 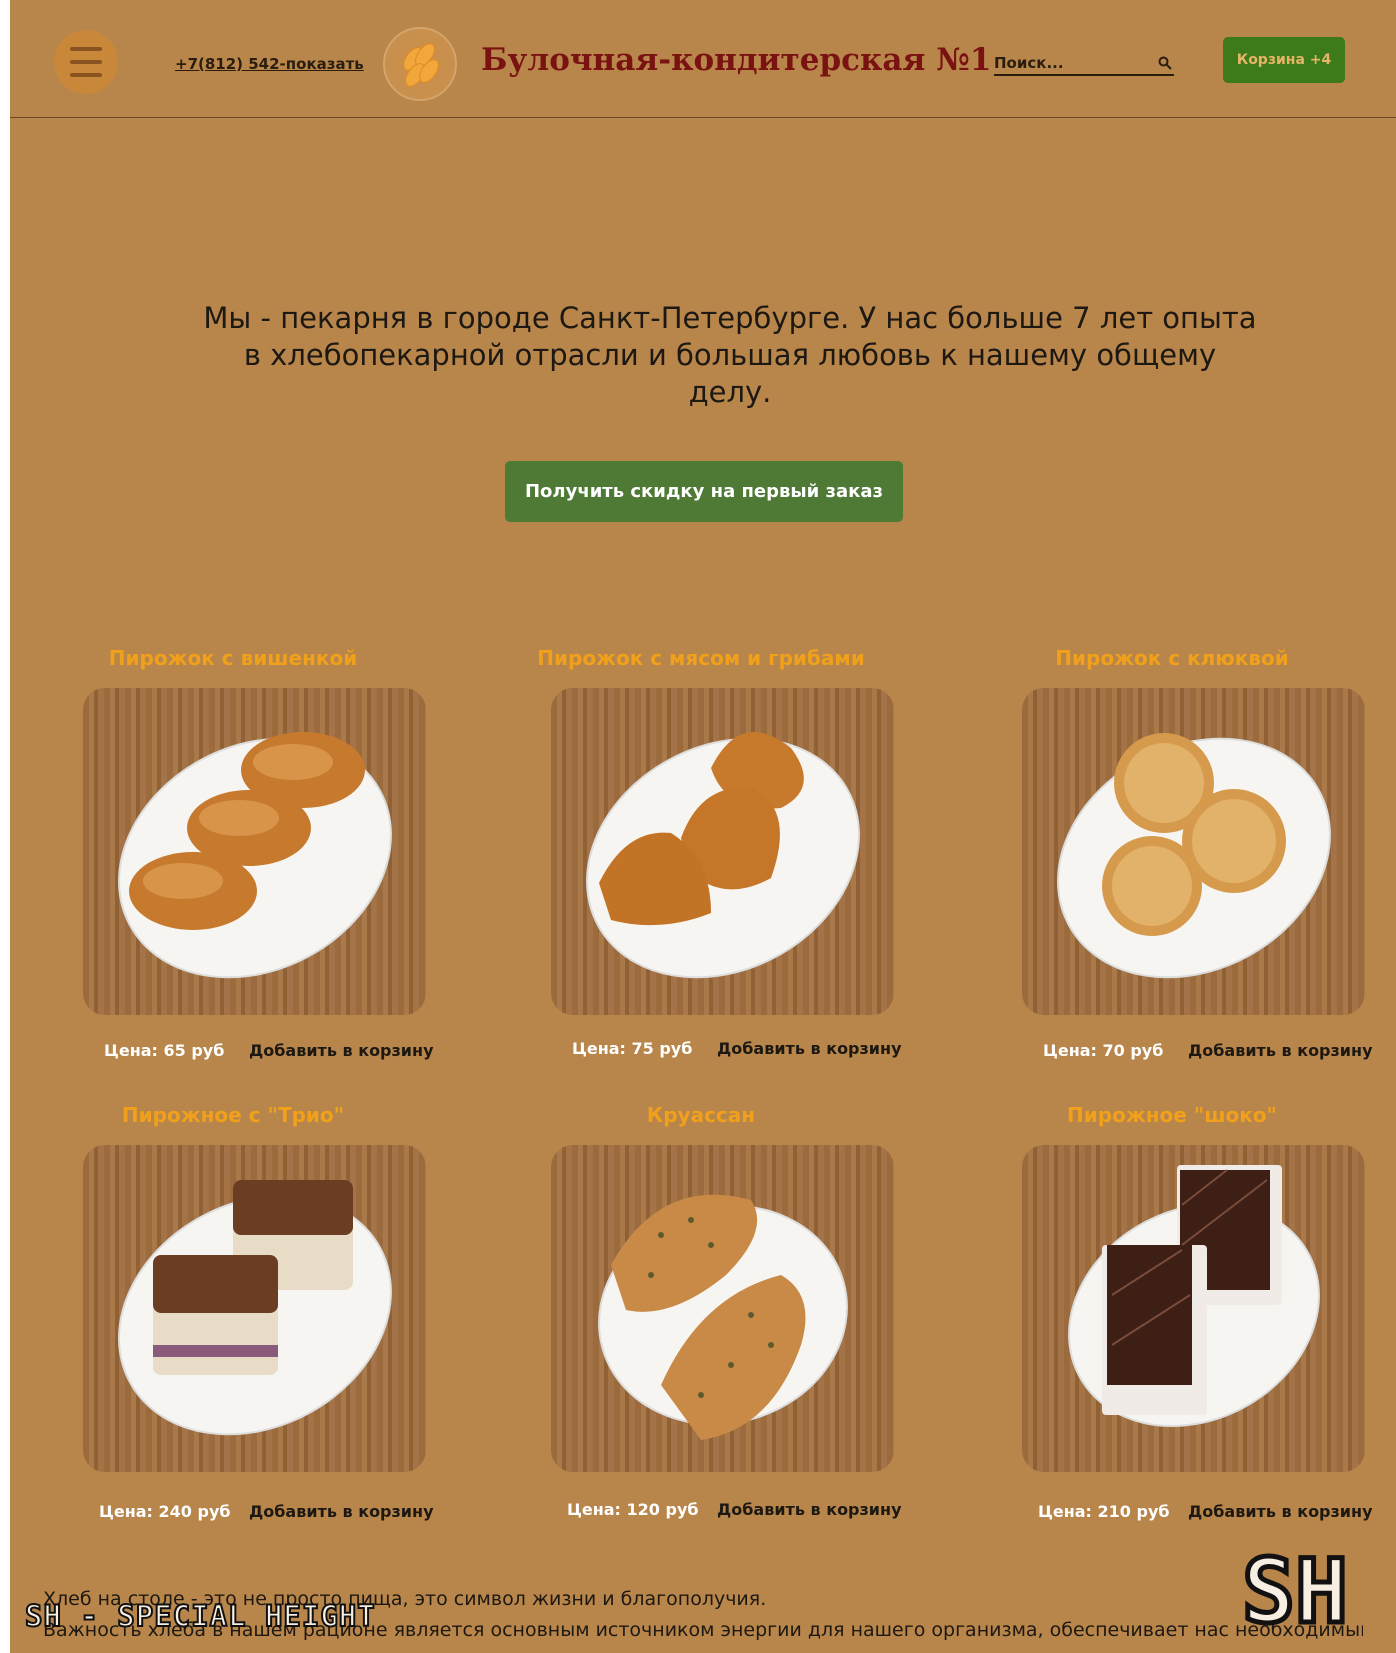 What do you see at coordinates (701, 658) in the screenshot?
I see `product-name: Пирожок с мясом и грибами` at bounding box center [701, 658].